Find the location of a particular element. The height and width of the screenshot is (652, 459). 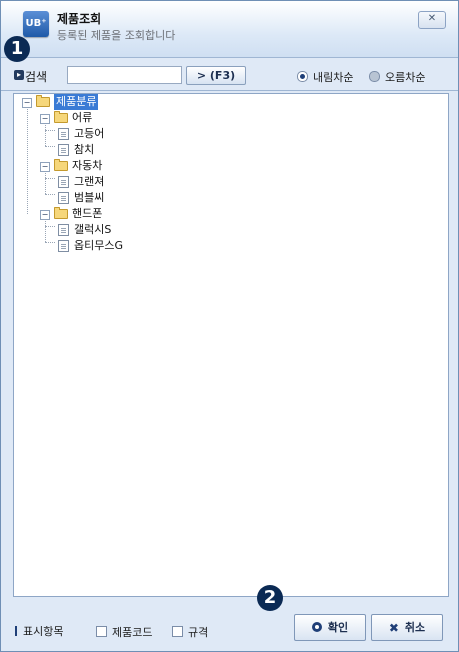

tree-root-label: 제품분류 is located at coordinates (76, 102).